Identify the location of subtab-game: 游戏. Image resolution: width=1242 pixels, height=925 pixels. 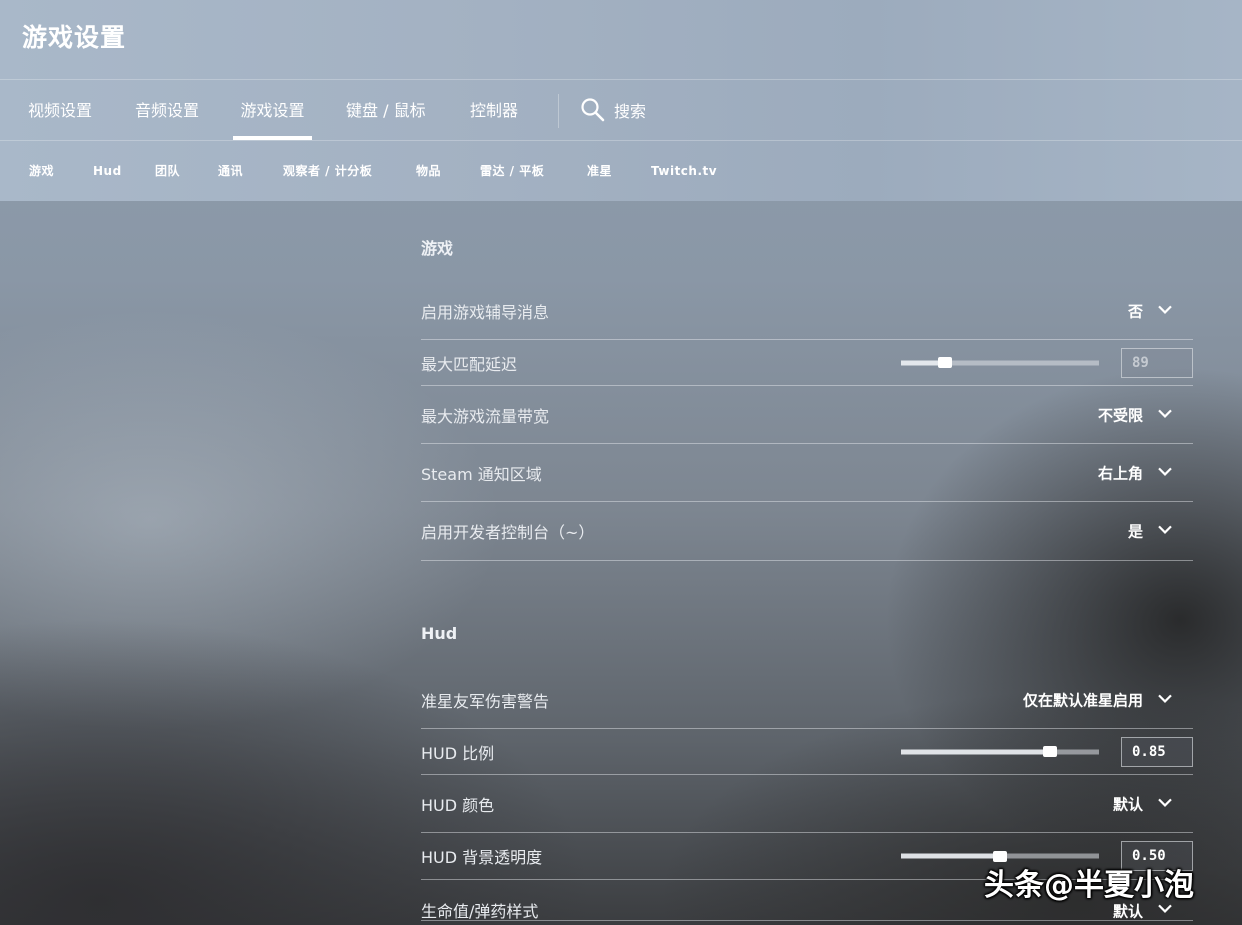
(41, 171).